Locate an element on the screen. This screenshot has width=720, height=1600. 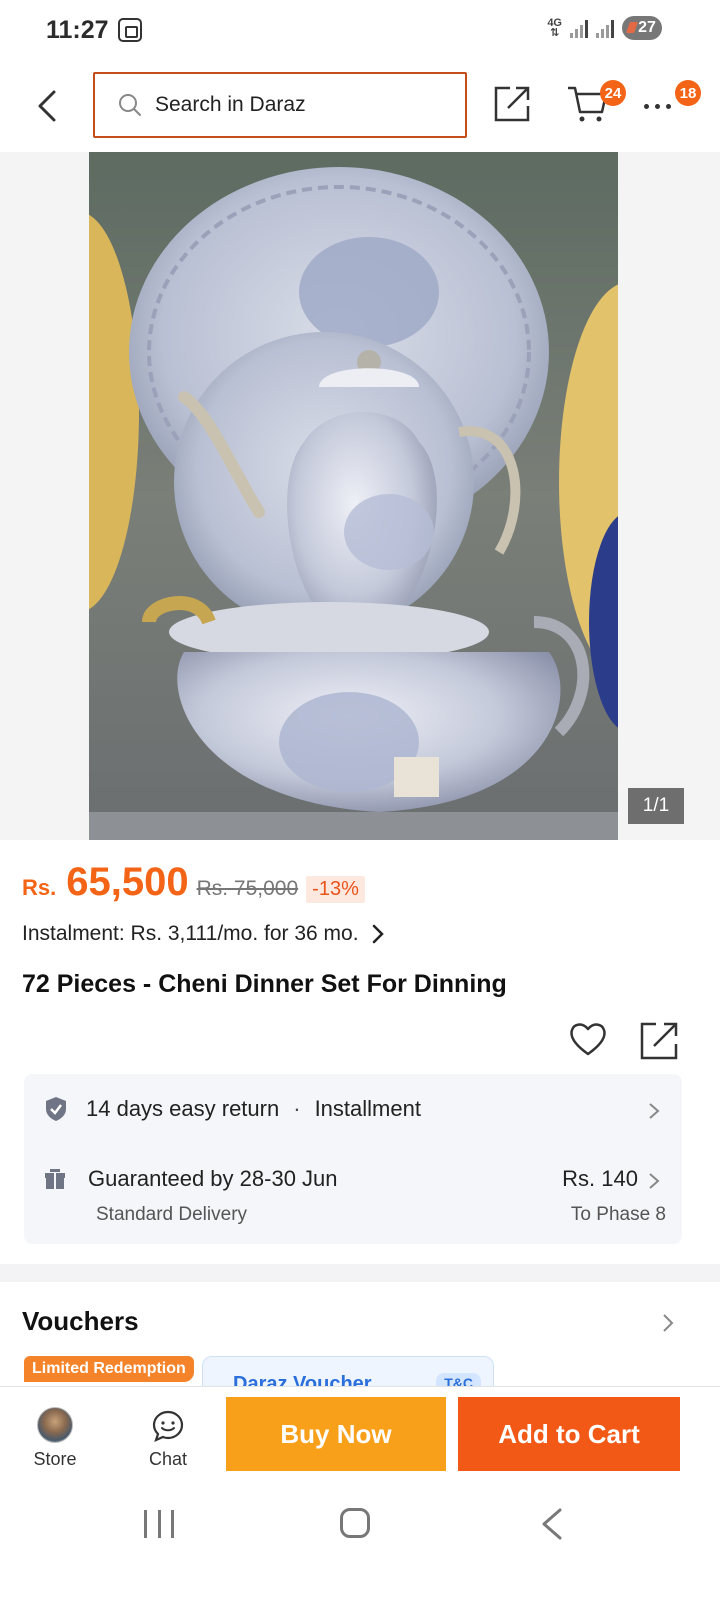
vouchers-title: Vouchers is located at coordinates (80, 1321).